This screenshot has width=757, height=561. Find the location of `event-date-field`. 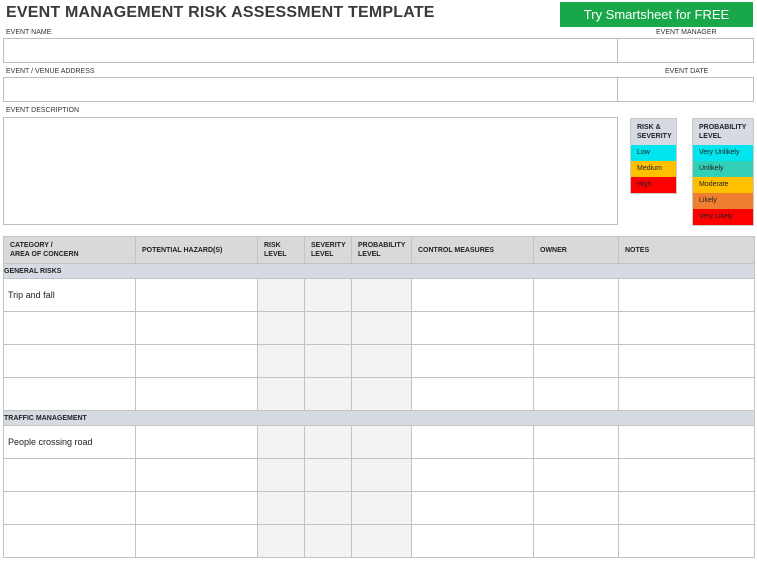

event-date-field is located at coordinates (685, 89).